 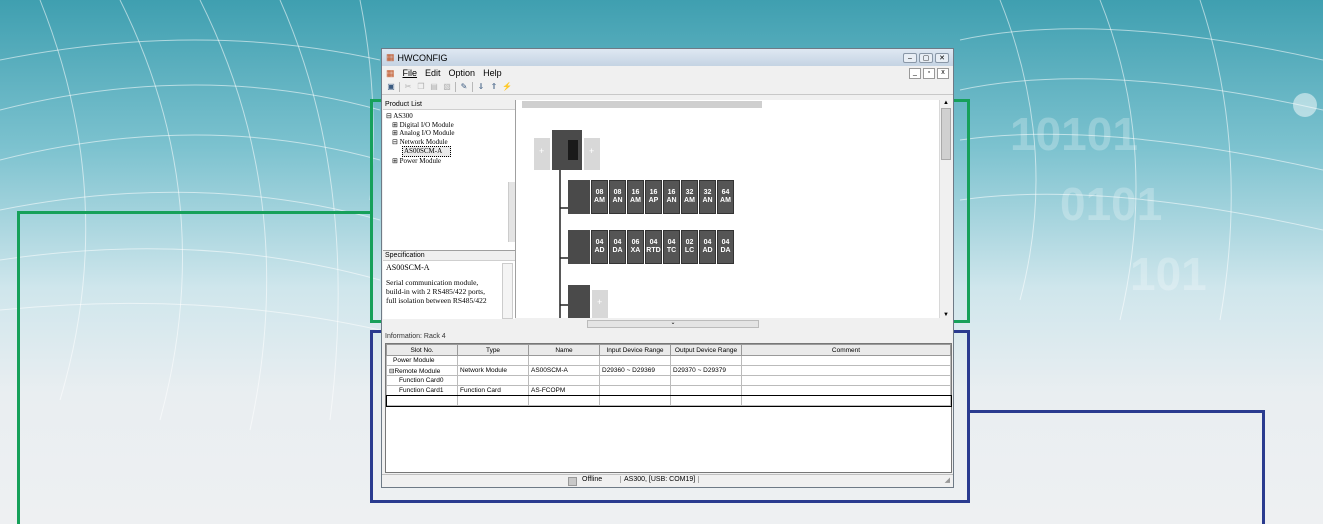 What do you see at coordinates (653, 197) in the screenshot?
I see `io-module-slot: 16 AP` at bounding box center [653, 197].